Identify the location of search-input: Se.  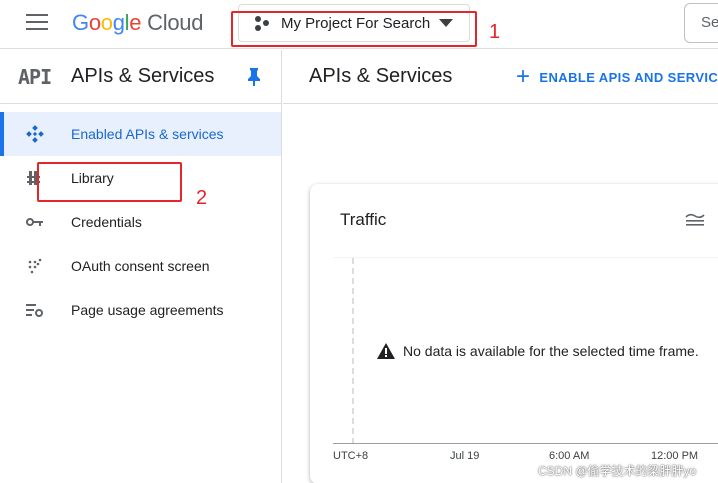
(701, 23).